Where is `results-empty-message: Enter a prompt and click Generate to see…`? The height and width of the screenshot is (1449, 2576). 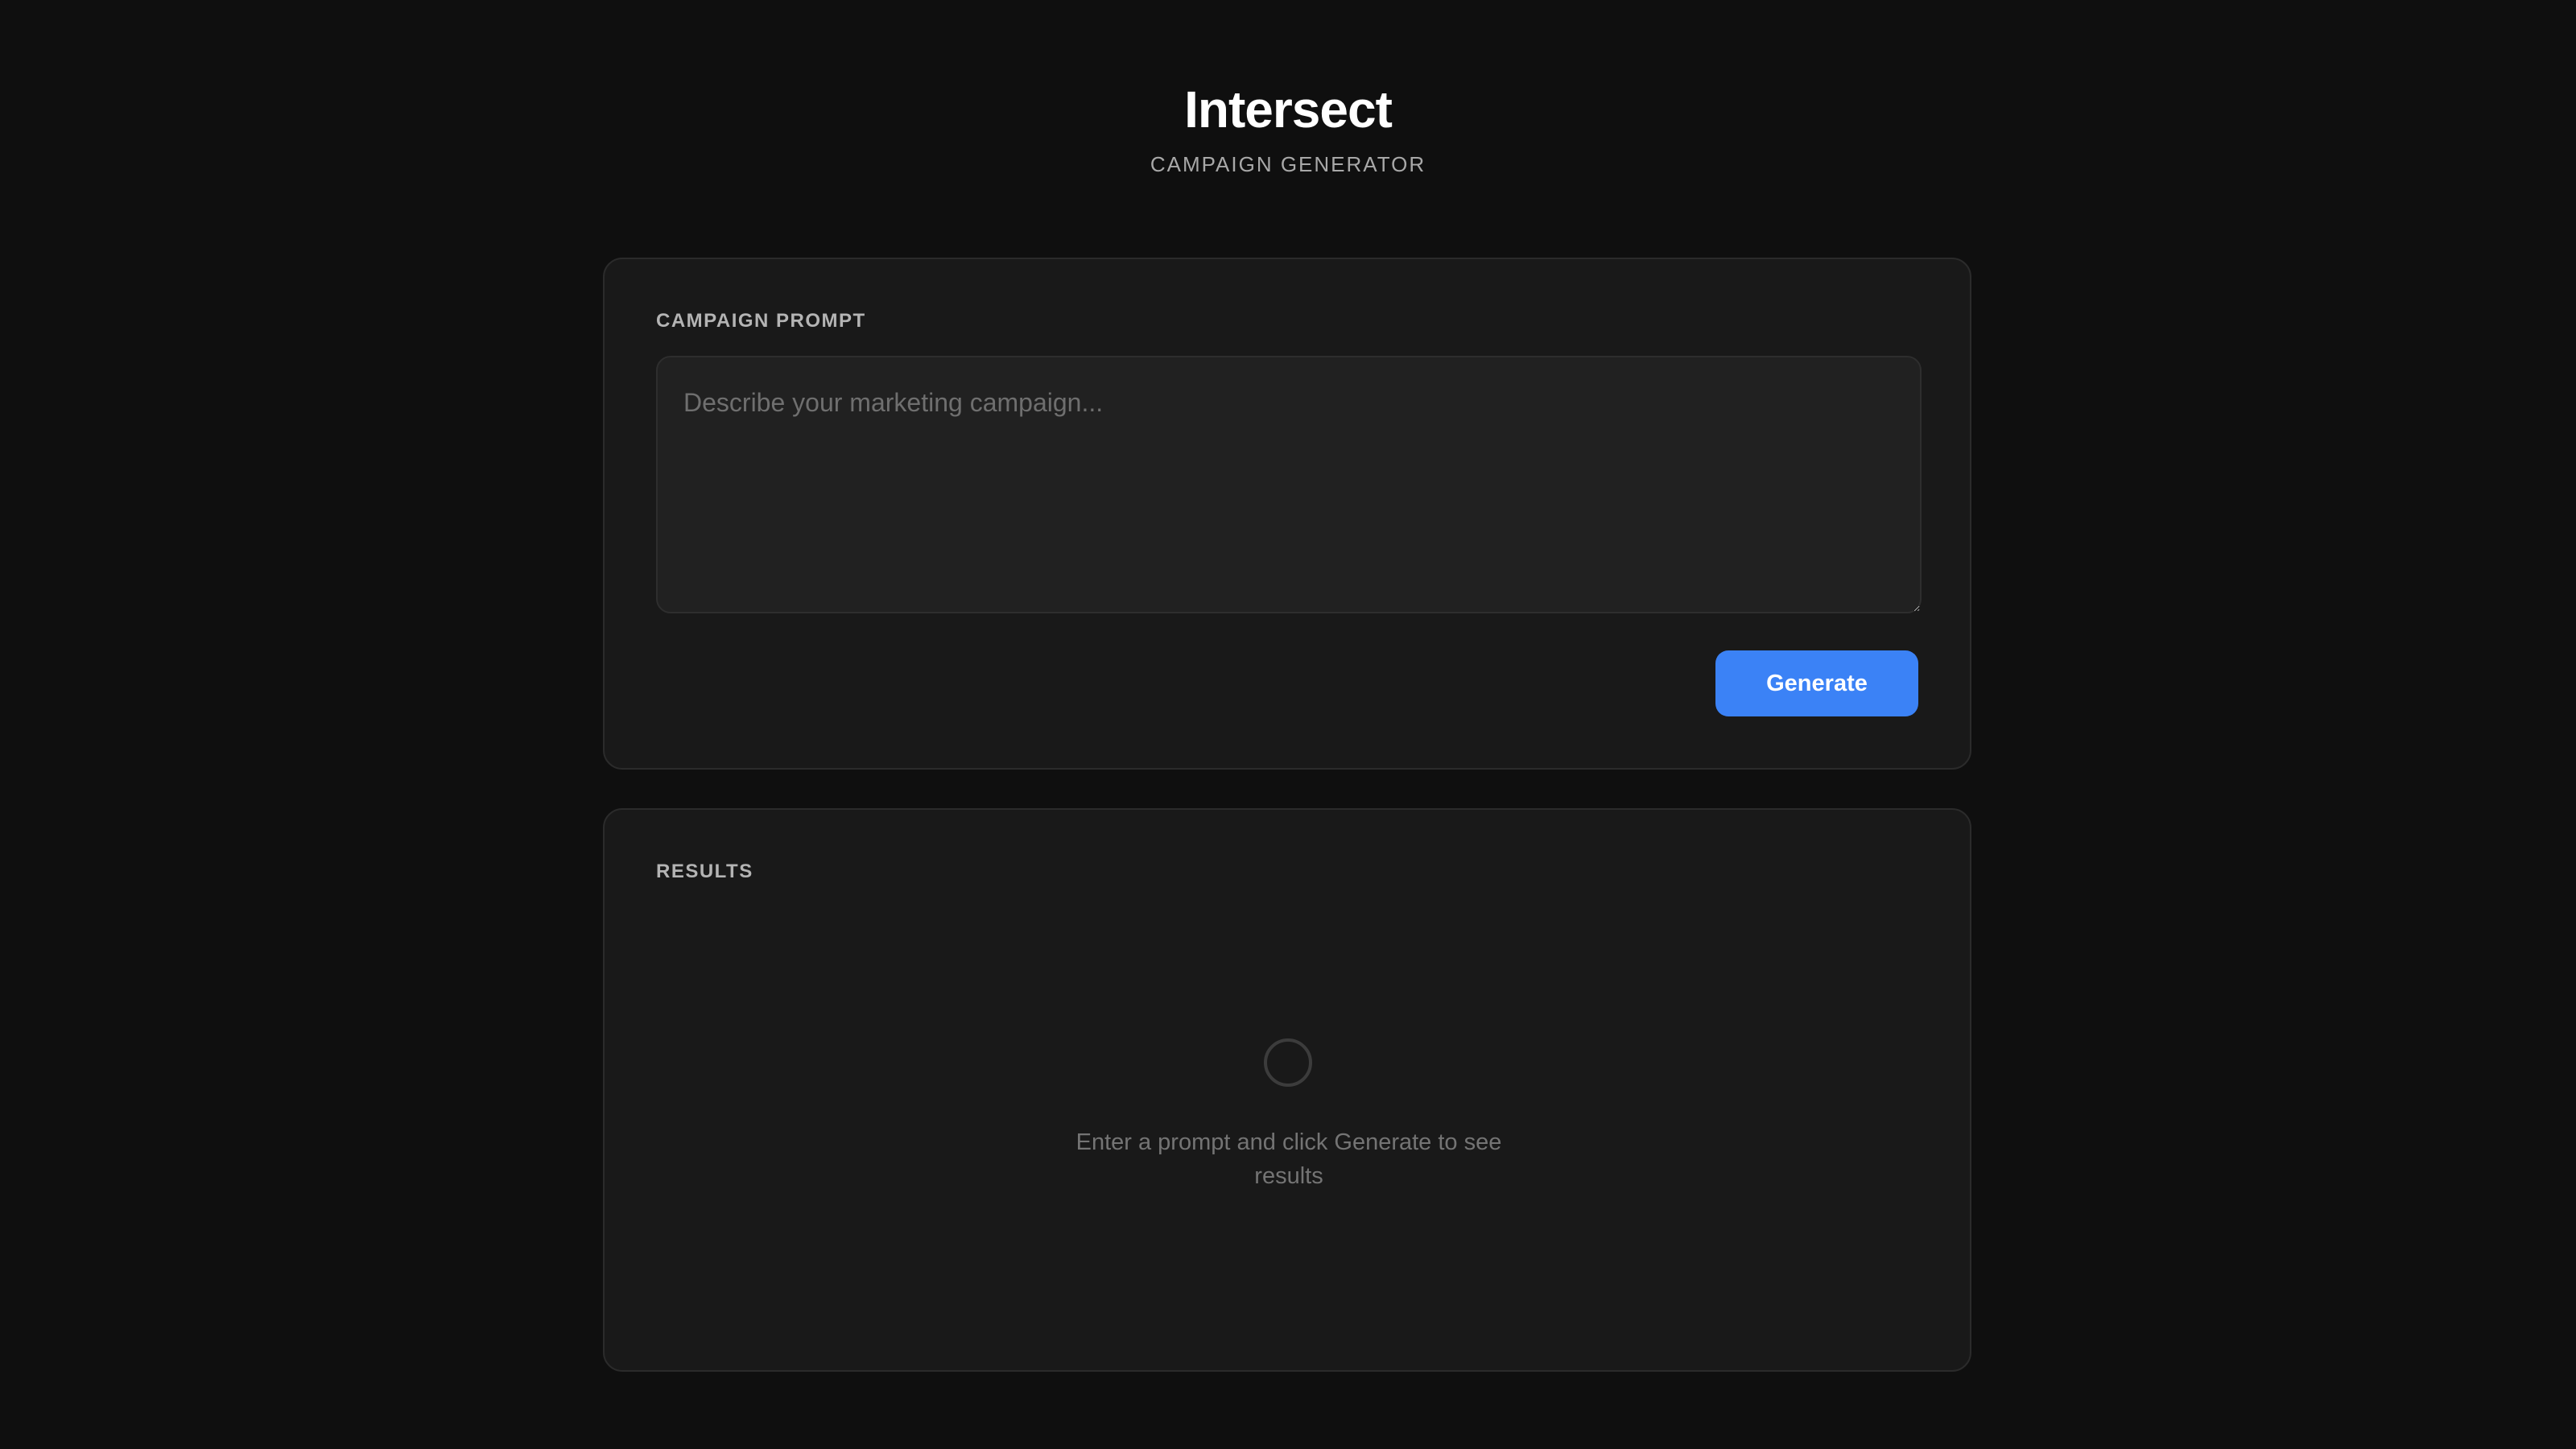
results-empty-message: Enter a prompt and click Generate to see… is located at coordinates (1288, 1159).